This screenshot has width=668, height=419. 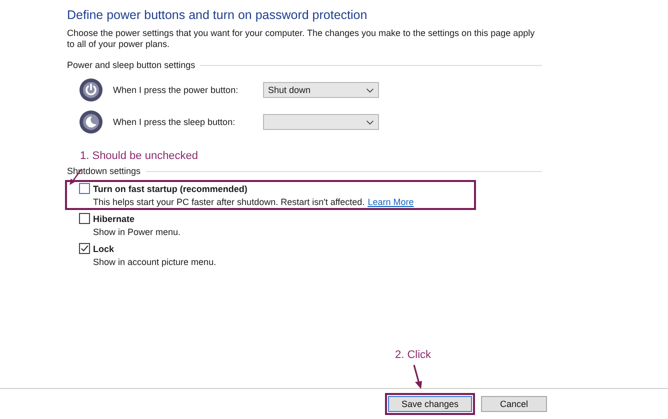 I want to click on option-description: This helps start your PC faster after shutdown. Restart isn't affected., so click(x=229, y=202).